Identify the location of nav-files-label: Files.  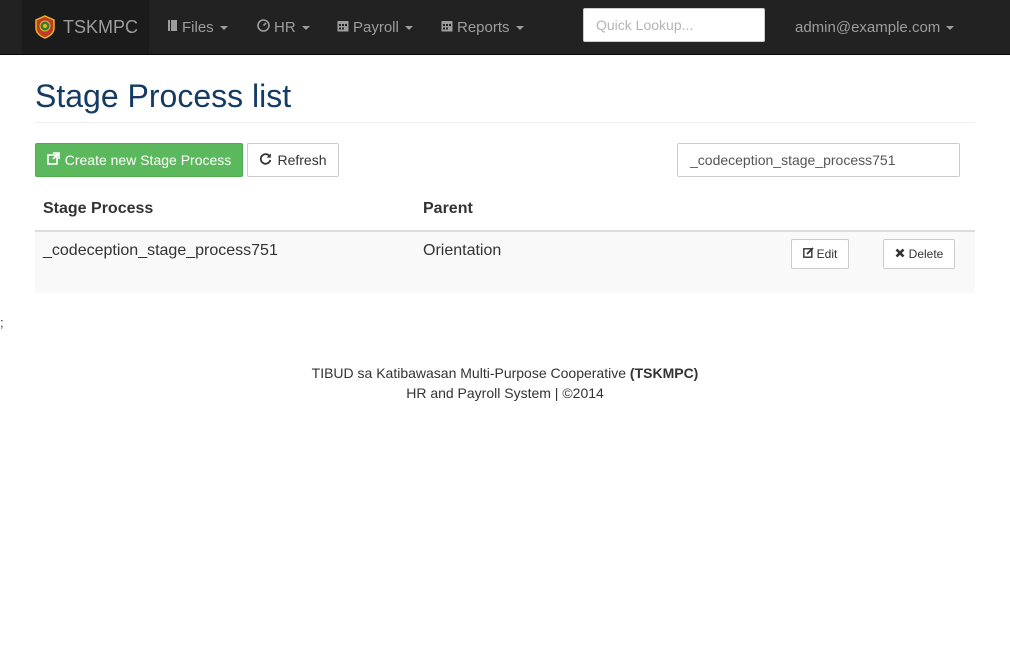
(198, 27).